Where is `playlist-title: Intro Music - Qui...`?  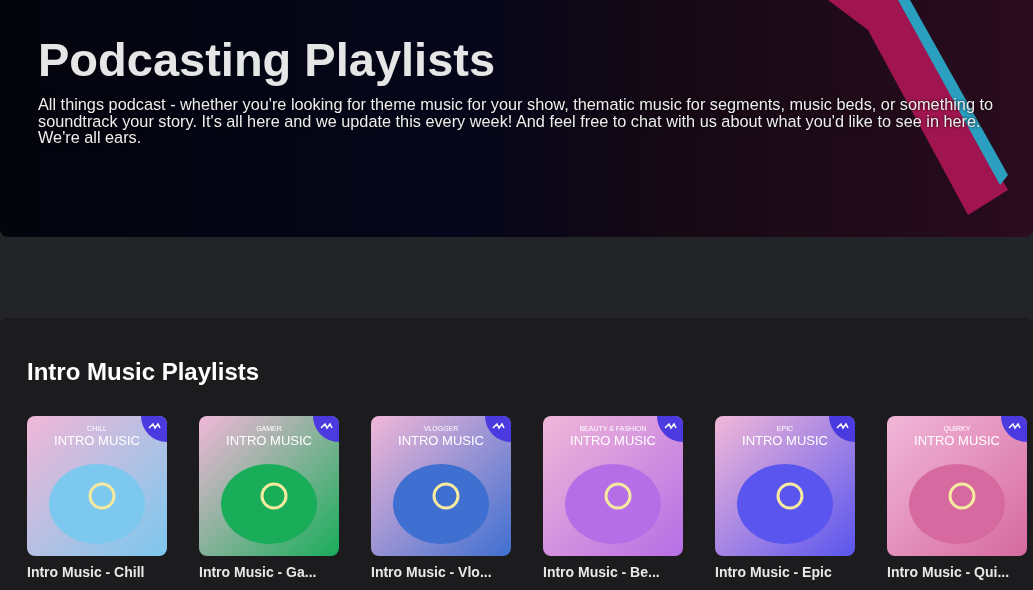
playlist-title: Intro Music - Qui... is located at coordinates (957, 572).